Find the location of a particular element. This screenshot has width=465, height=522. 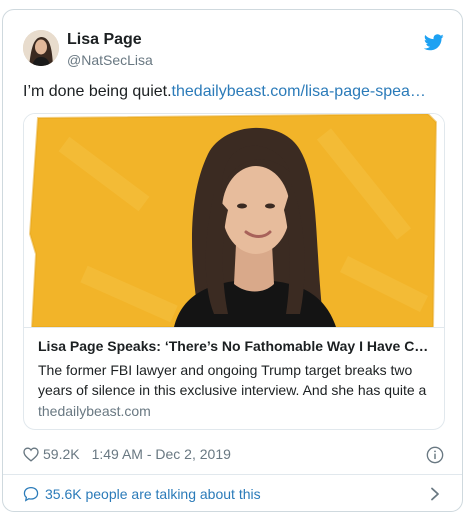

tweet-body: I’m done being quiet. is located at coordinates (97, 91).